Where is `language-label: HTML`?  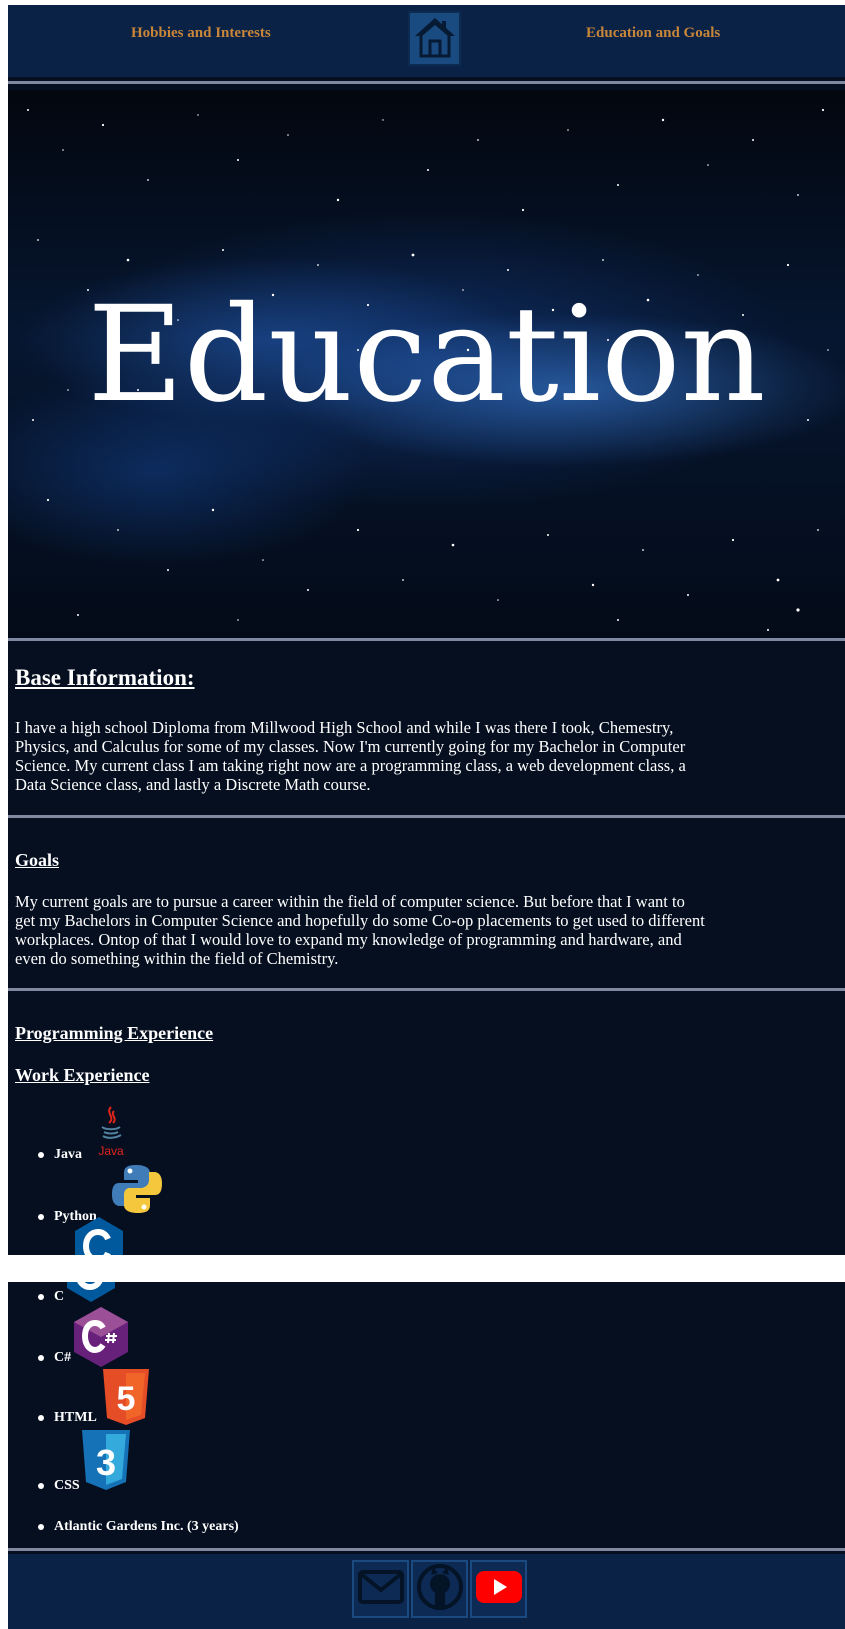 language-label: HTML is located at coordinates (75, 1417).